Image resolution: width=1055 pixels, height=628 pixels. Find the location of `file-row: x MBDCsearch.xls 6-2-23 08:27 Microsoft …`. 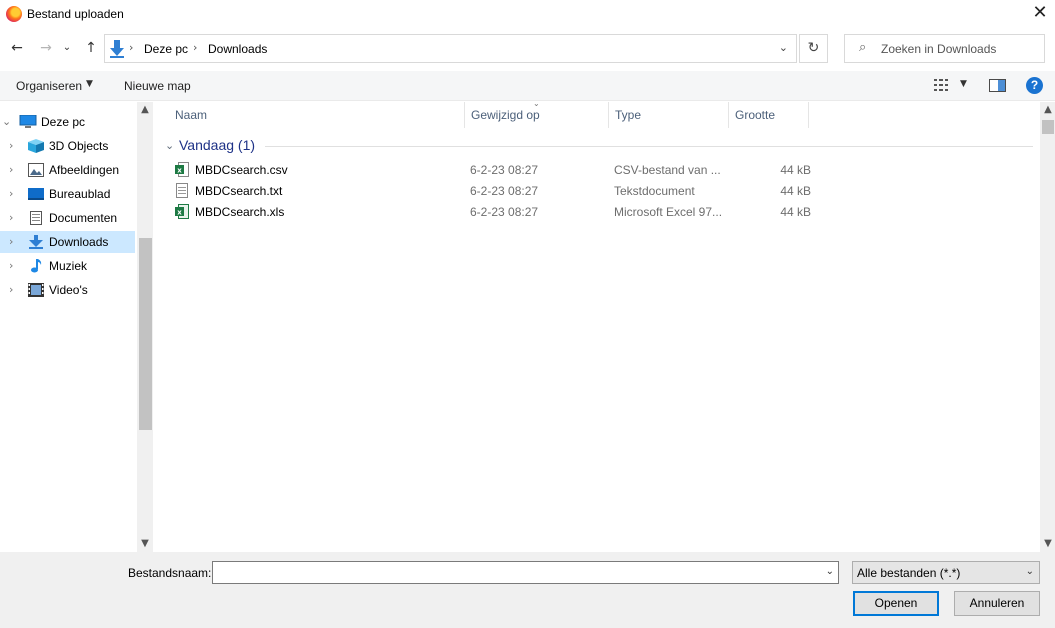

file-row: x MBDCsearch.xls 6-2-23 08:27 Microsoft … is located at coordinates (491, 211).